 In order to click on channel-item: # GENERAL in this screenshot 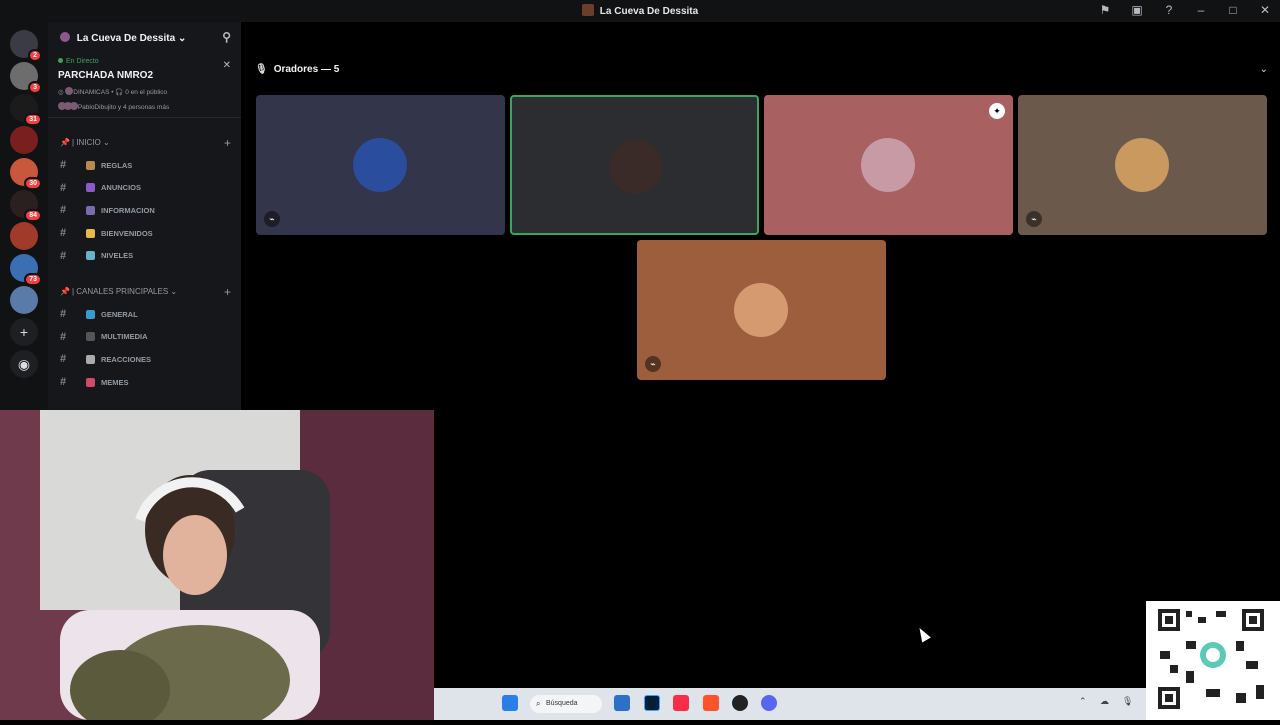, I will do `click(144, 314)`.